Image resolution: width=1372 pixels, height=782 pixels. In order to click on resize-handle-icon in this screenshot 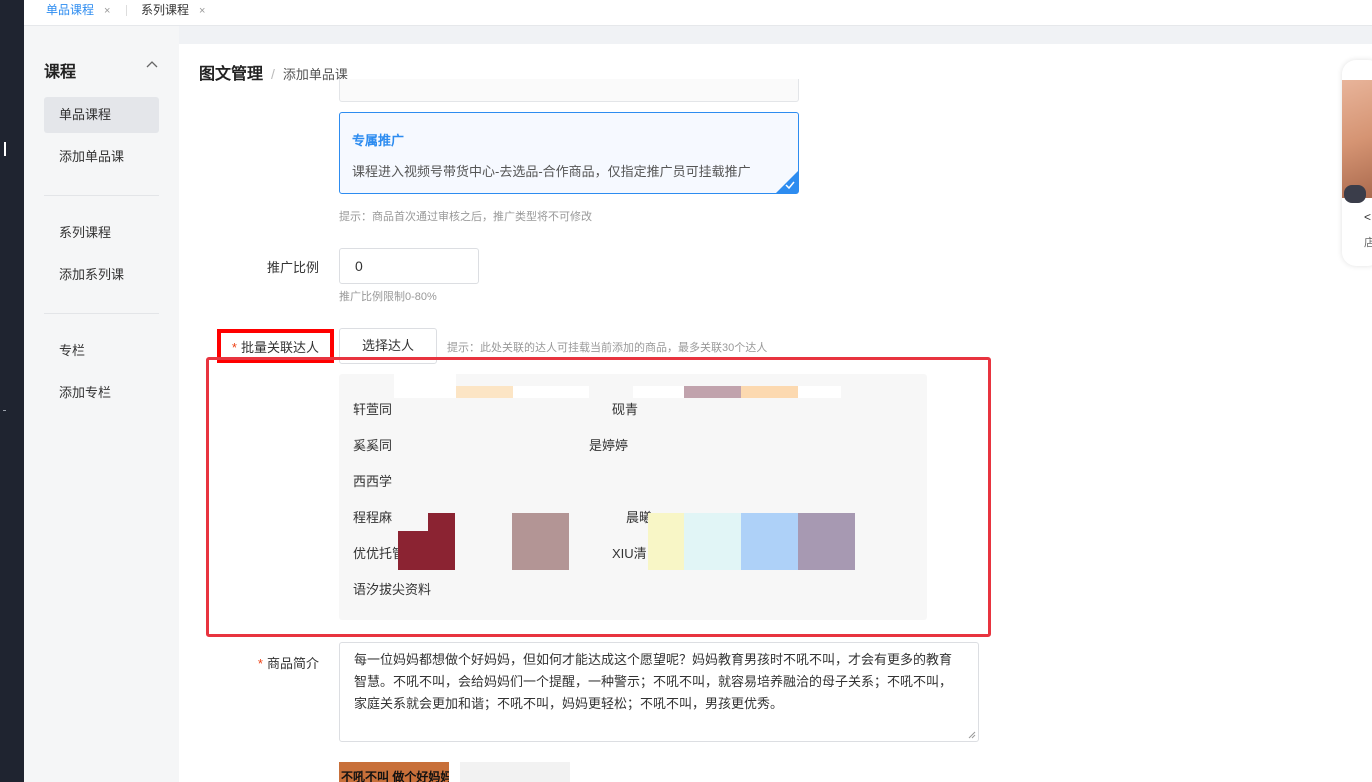, I will do `click(972, 735)`.